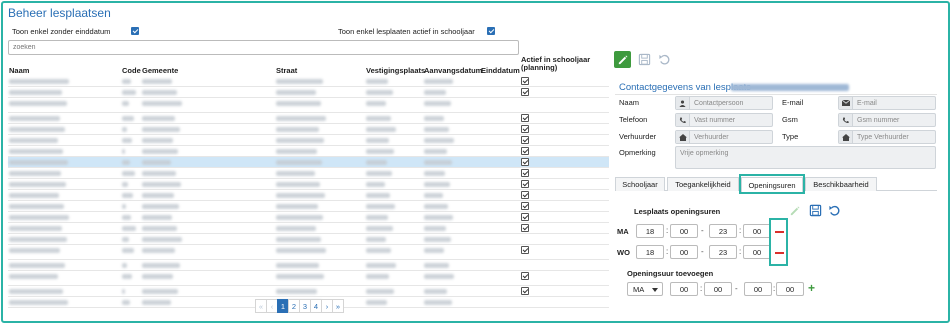 The image size is (951, 324). What do you see at coordinates (19, 70) in the screenshot?
I see `col-naam: Naam` at bounding box center [19, 70].